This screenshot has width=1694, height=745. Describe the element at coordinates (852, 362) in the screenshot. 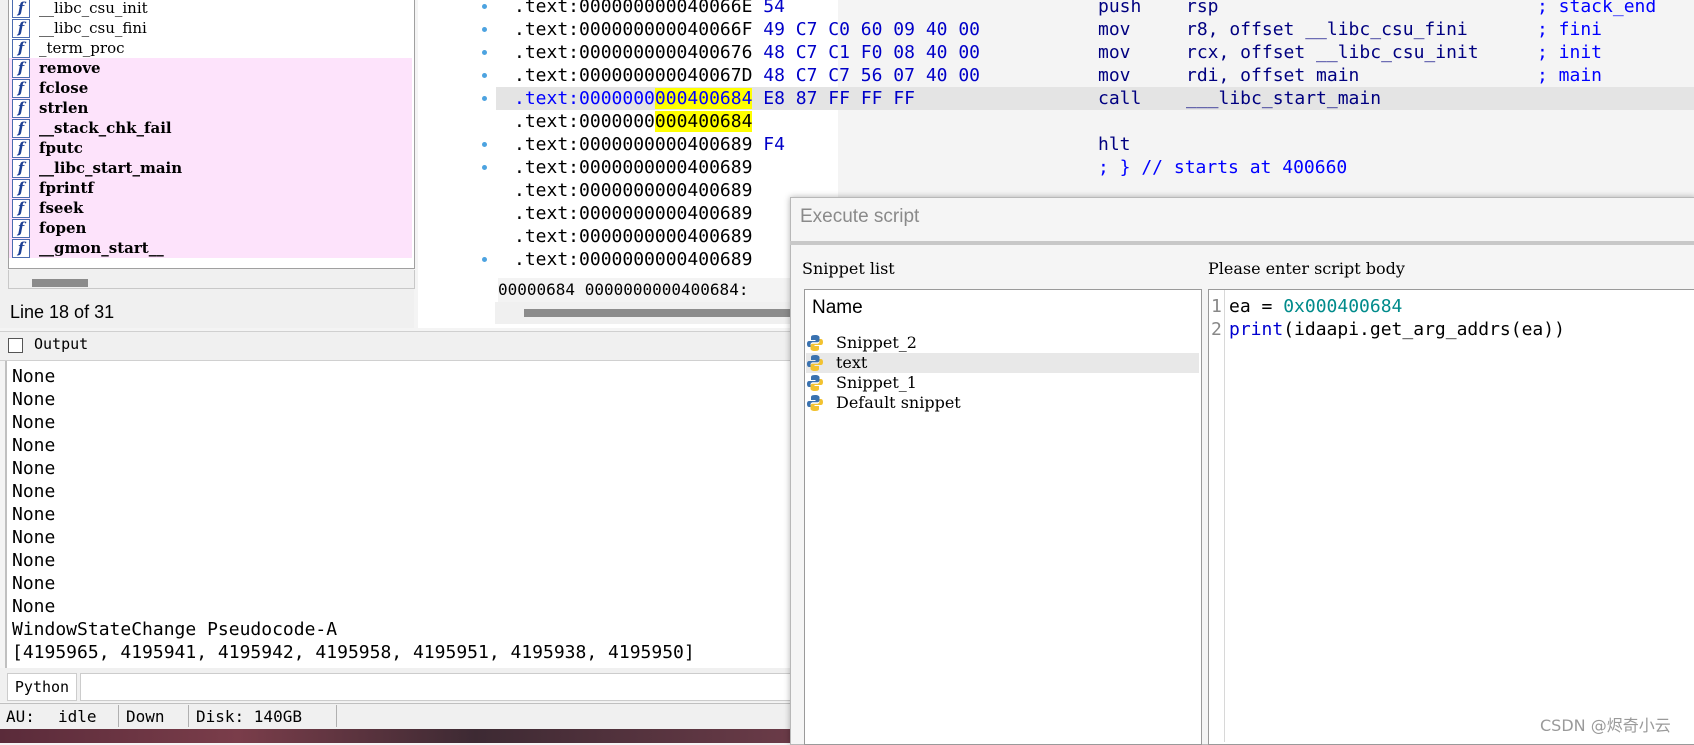

I see `snippet-name: text` at that location.